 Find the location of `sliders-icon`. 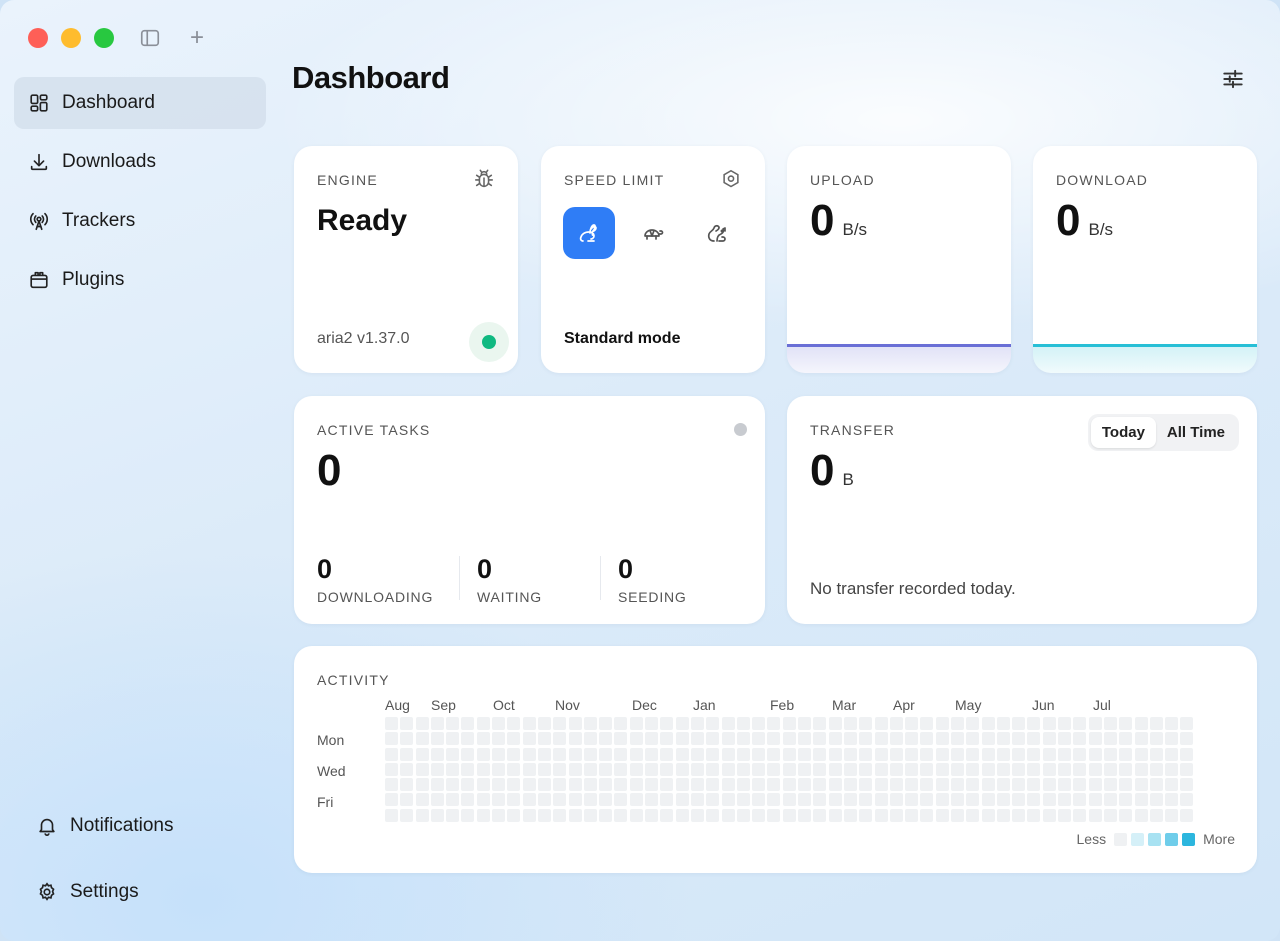

sliders-icon is located at coordinates (1233, 79).